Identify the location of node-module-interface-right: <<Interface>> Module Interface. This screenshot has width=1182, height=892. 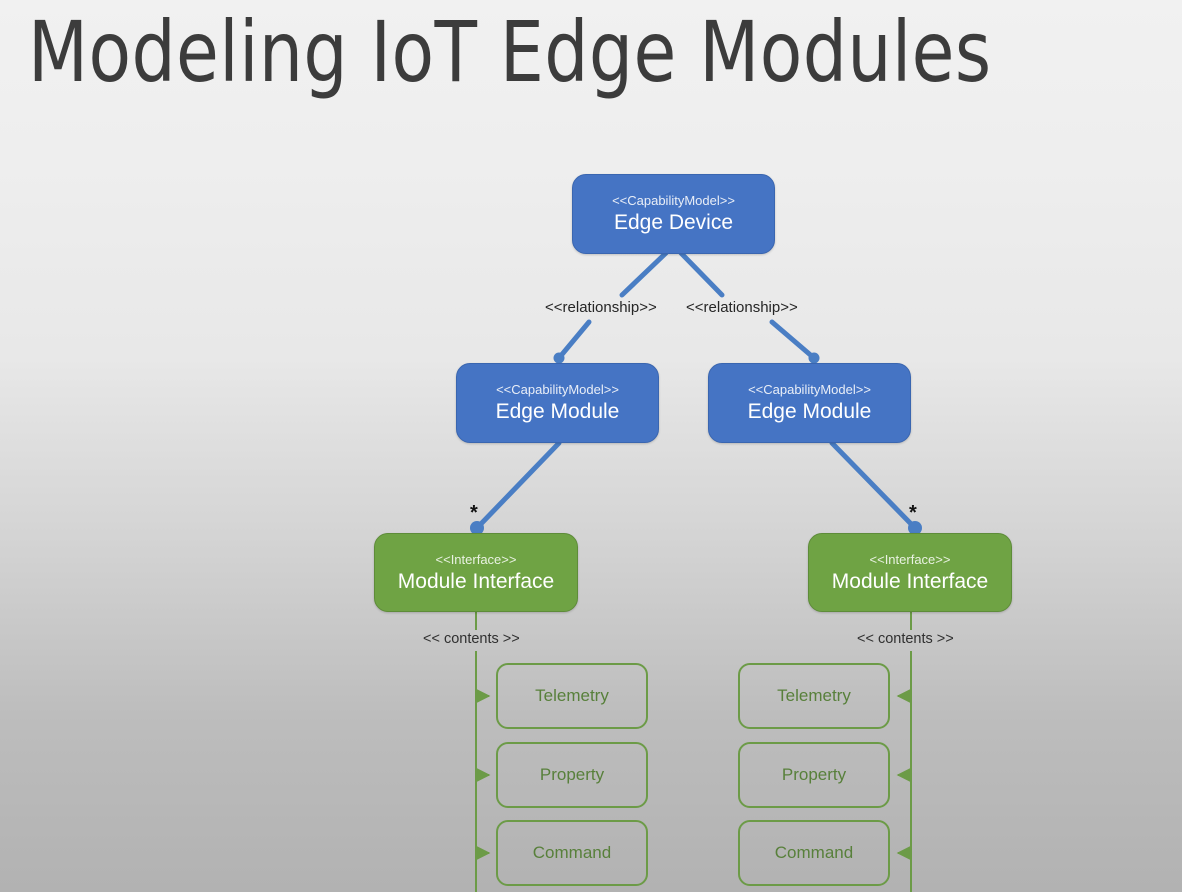
(910, 572).